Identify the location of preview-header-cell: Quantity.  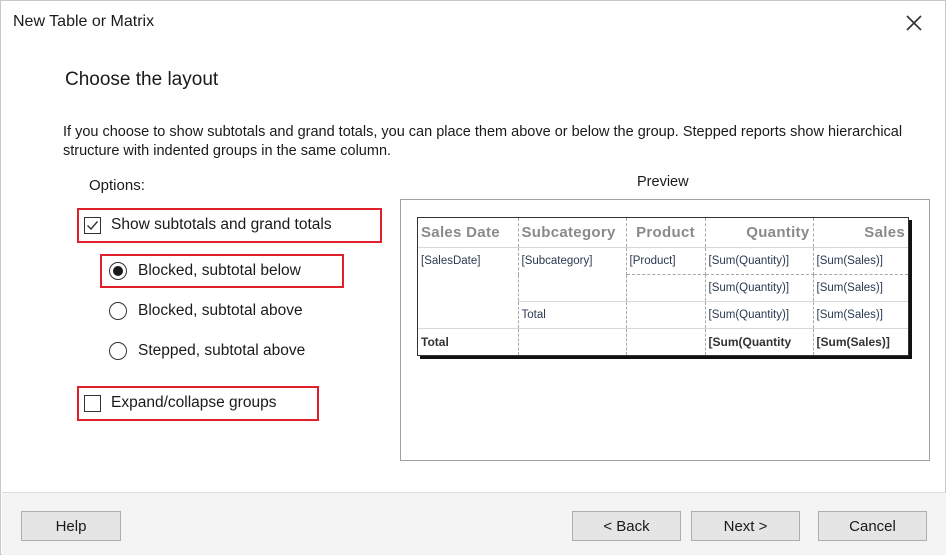
(759, 233).